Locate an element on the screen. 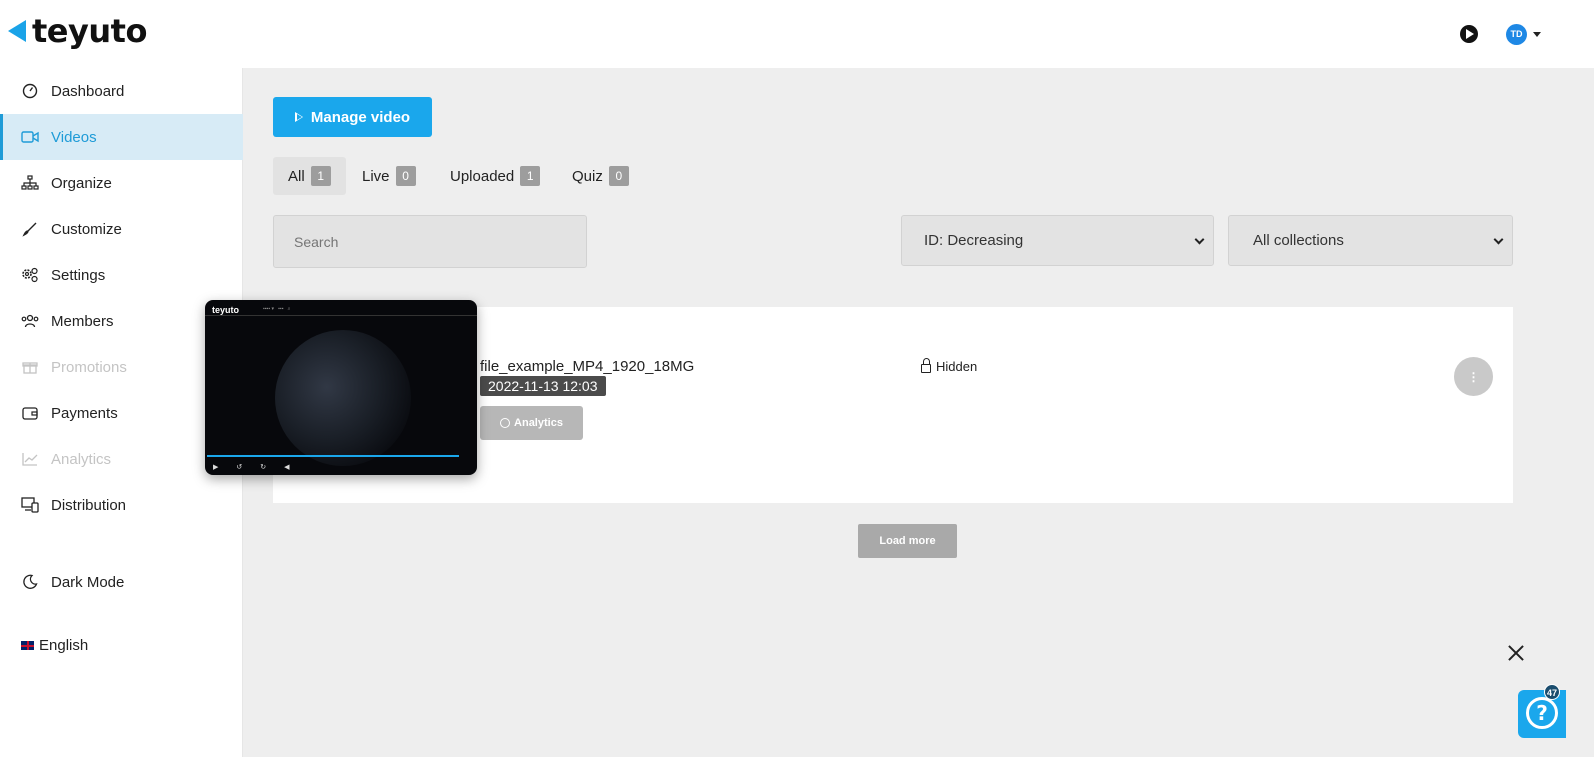 The height and width of the screenshot is (757, 1594). sidebar-item-distribution: Distribution is located at coordinates (121, 505).